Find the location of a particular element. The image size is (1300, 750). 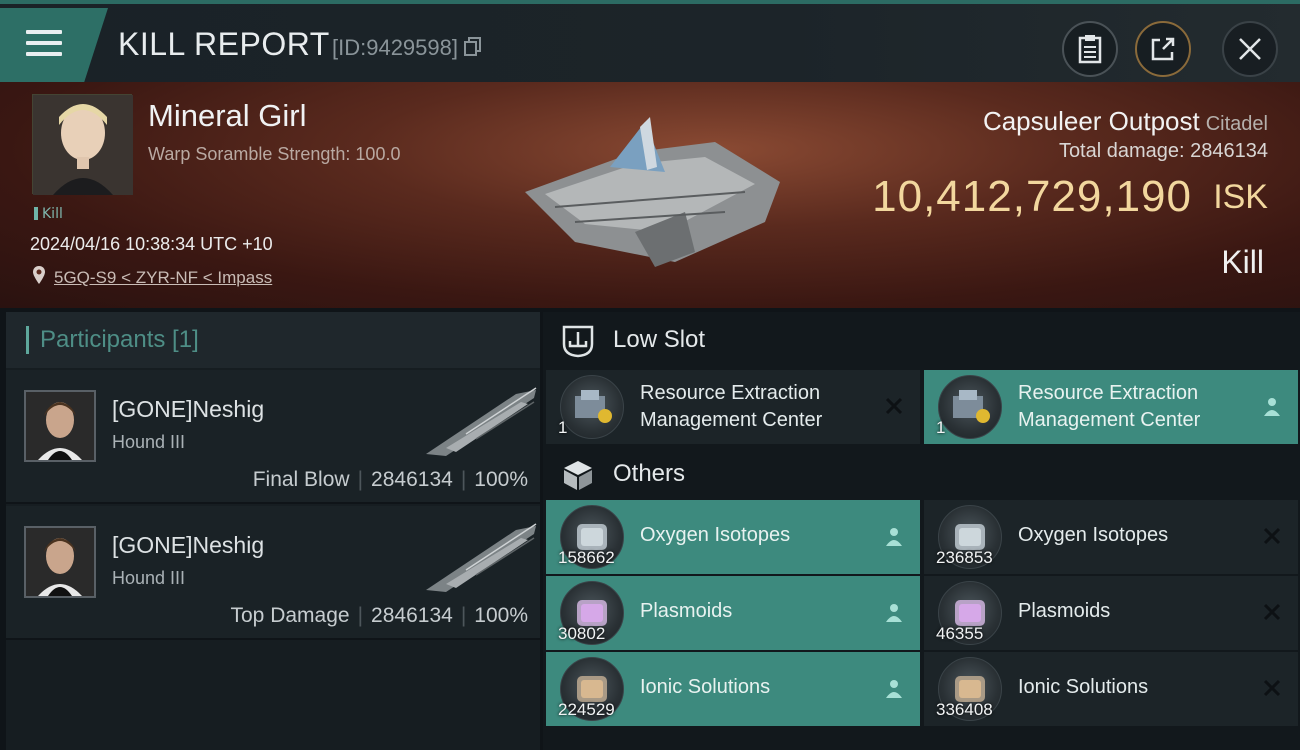

close-icon is located at coordinates (1250, 49).